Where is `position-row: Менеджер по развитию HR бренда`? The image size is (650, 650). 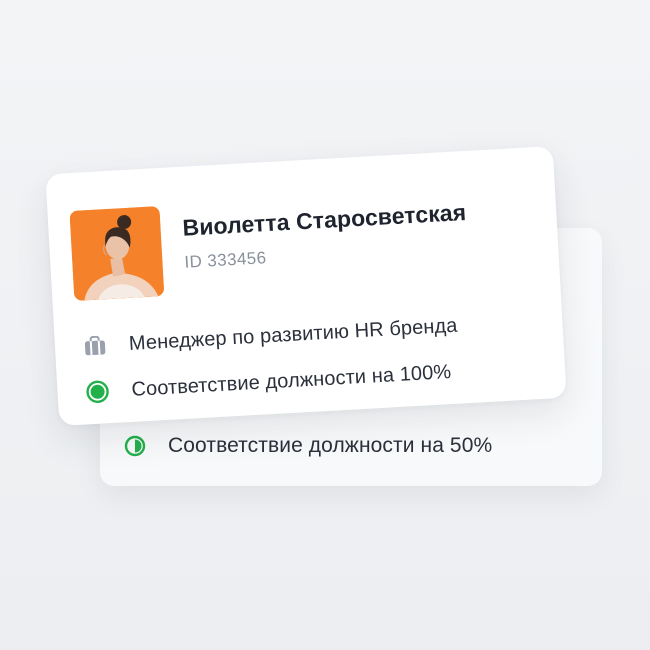 position-row: Менеджер по развитию HR бренда is located at coordinates (270, 336).